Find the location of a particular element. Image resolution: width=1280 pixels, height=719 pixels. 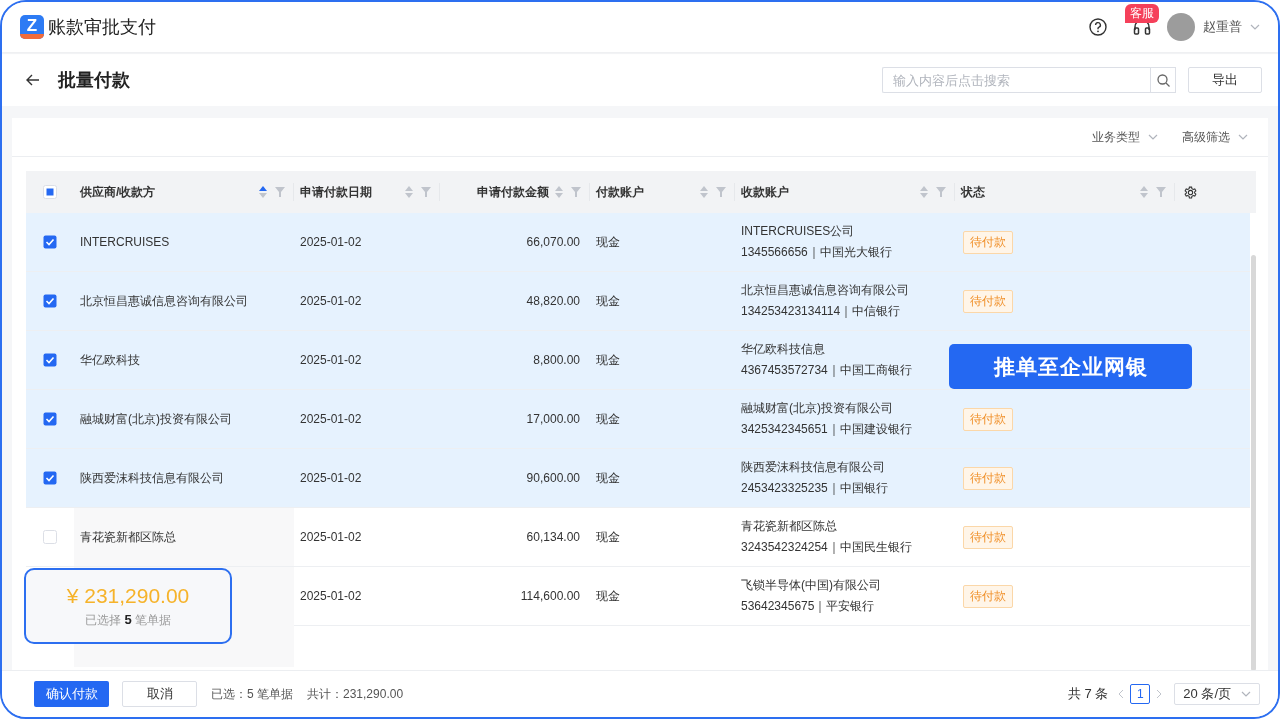

back-arrow-icon is located at coordinates (33, 80).